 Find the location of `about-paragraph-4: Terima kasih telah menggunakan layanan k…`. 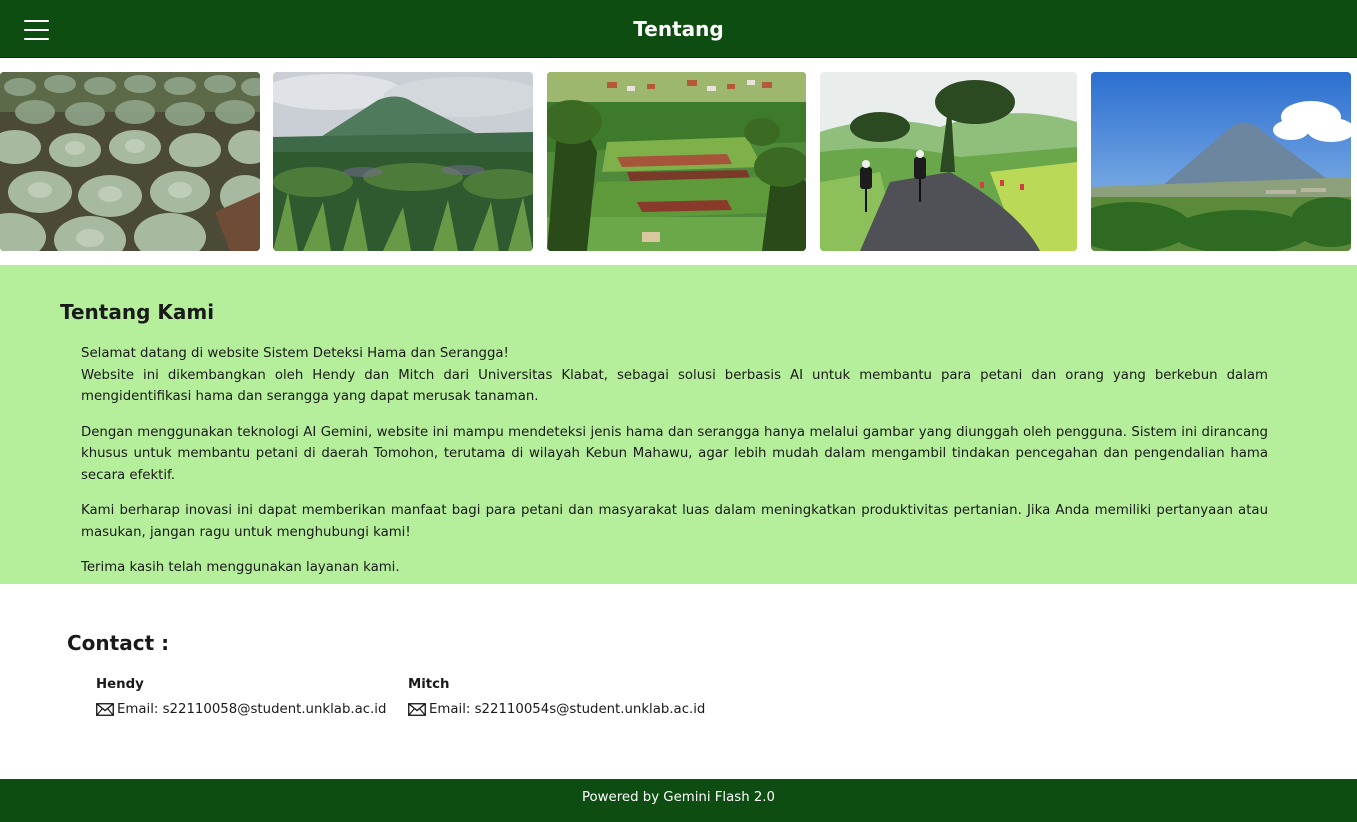

about-paragraph-4: Terima kasih telah menggunakan layanan k… is located at coordinates (240, 567).